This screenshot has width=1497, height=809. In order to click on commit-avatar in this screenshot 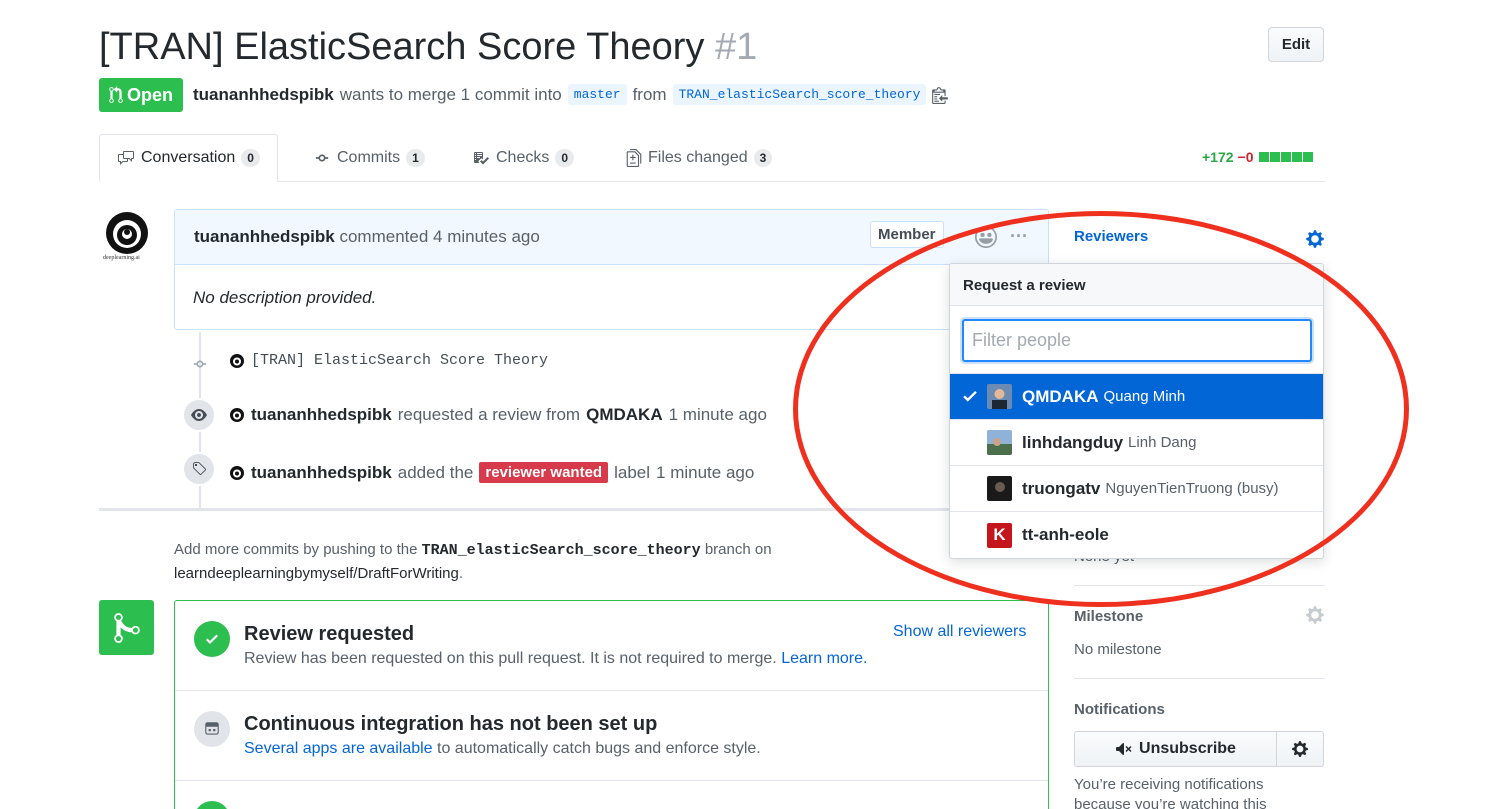, I will do `click(237, 361)`.